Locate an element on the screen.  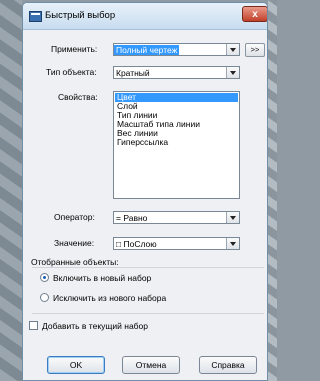
object-type-label: Тип объекта: is located at coordinates (71, 72).